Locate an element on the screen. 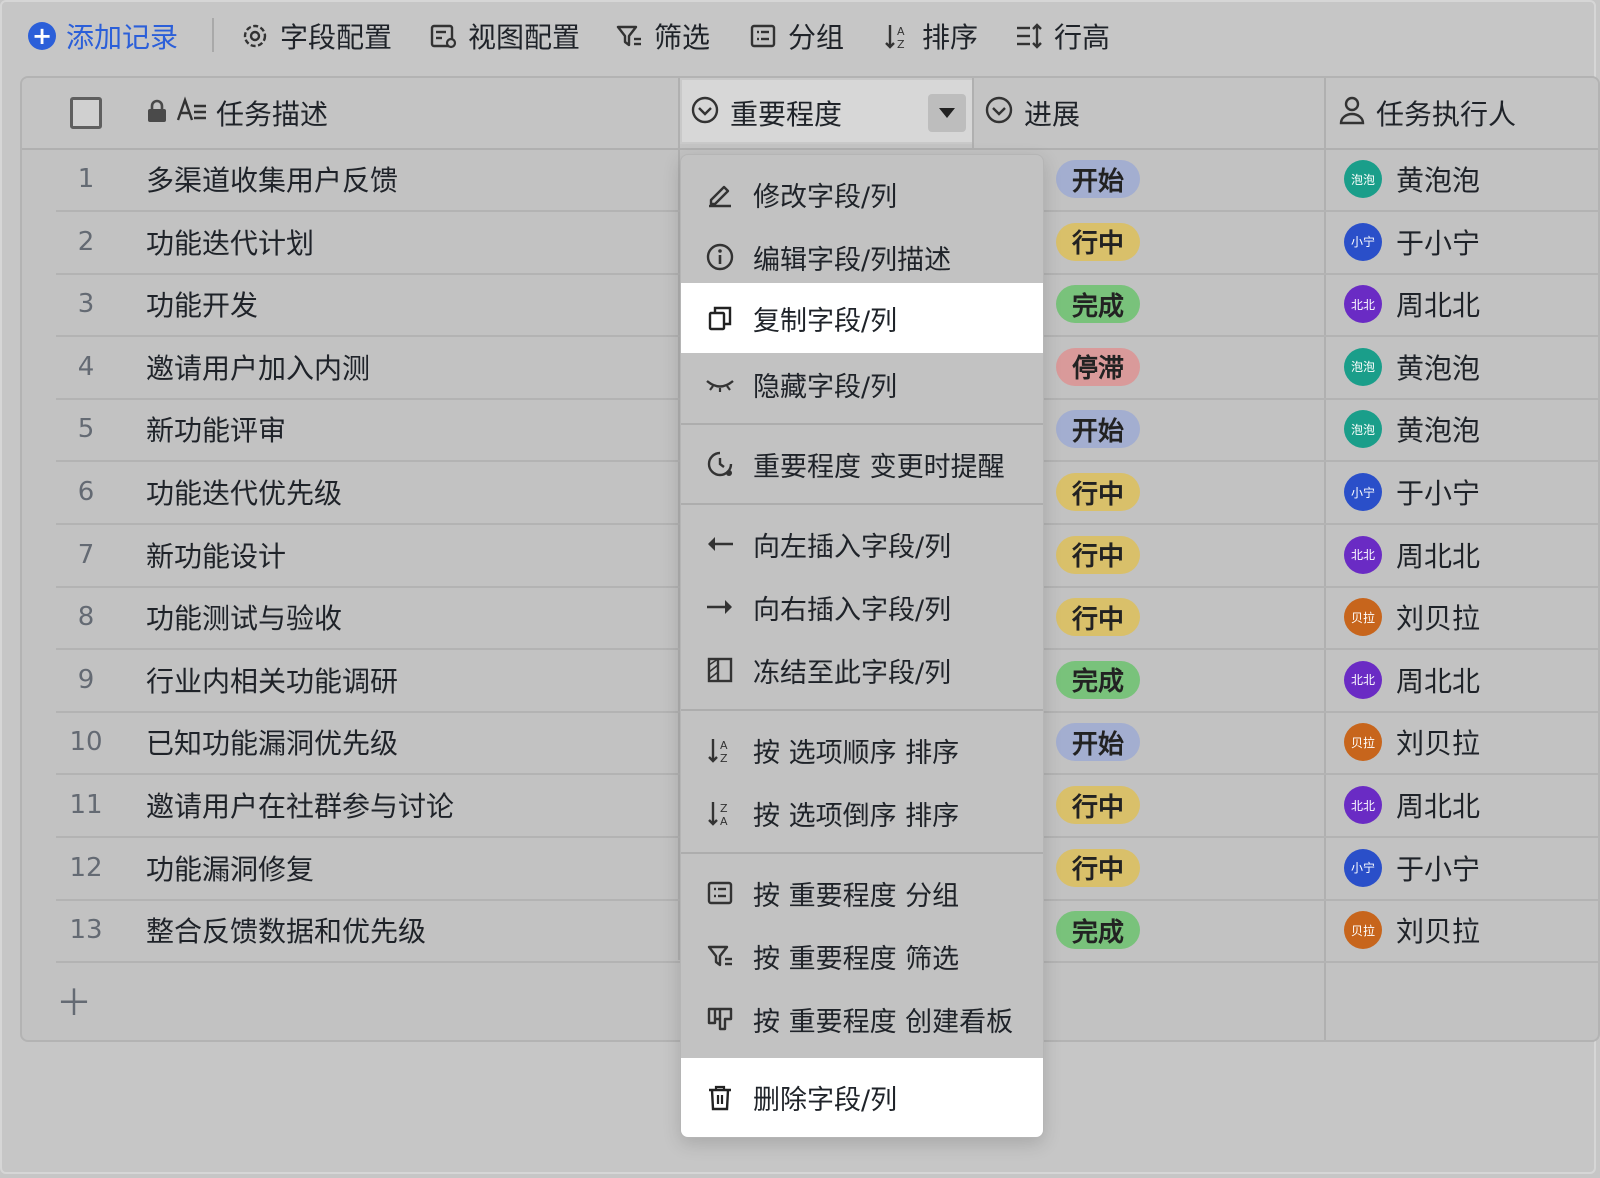 This screenshot has height=1178, width=1600. row-number: 8 is located at coordinates (86, 617).